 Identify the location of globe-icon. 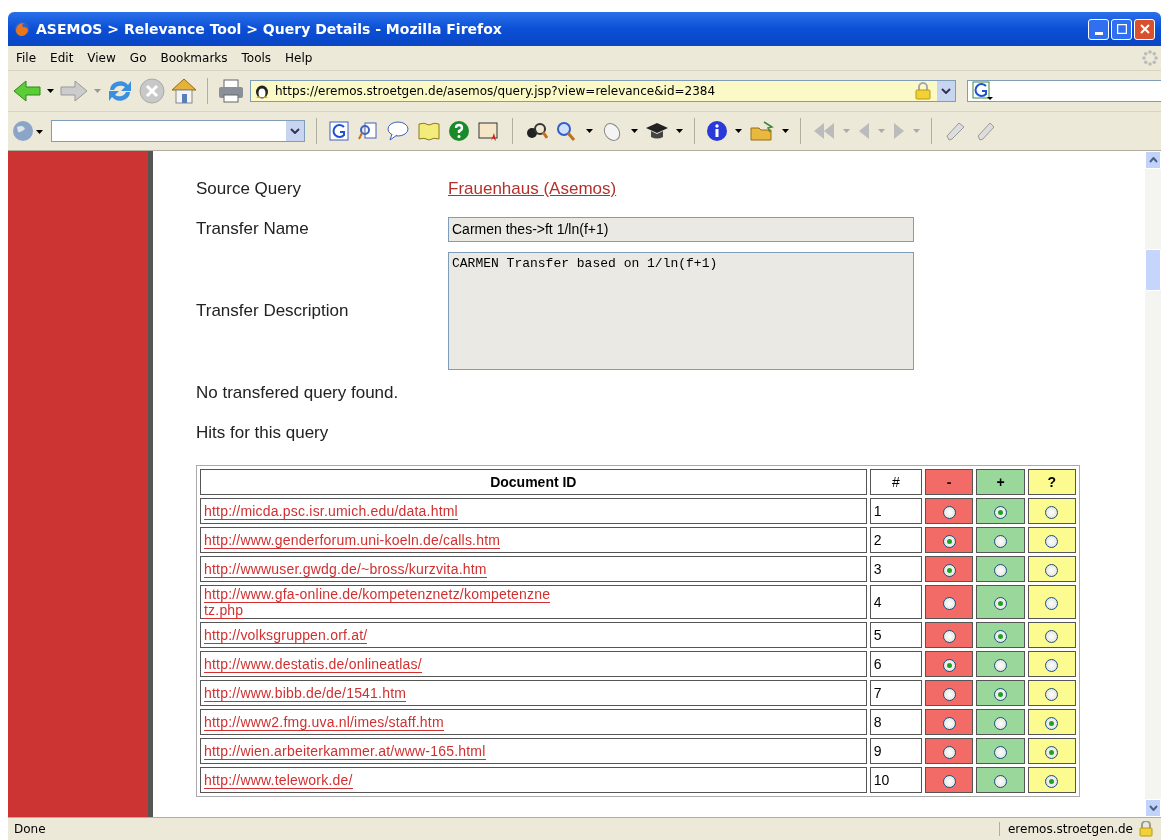
(28, 131).